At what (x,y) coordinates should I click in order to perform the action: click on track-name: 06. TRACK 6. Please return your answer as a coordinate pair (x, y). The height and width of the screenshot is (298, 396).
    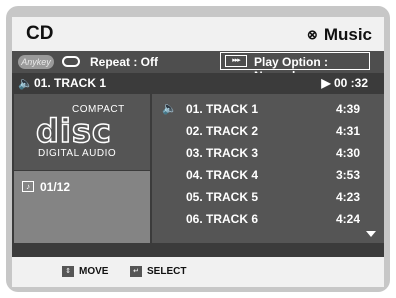
    Looking at the image, I should click on (222, 219).